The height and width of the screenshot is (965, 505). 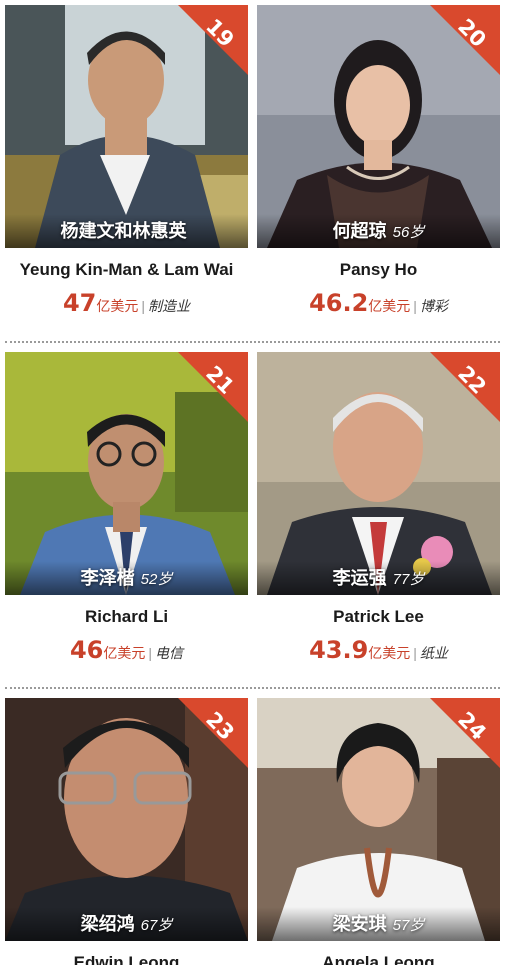 I want to click on portrait-photo: 19 杨建文和林惠英, so click(x=126, y=126).